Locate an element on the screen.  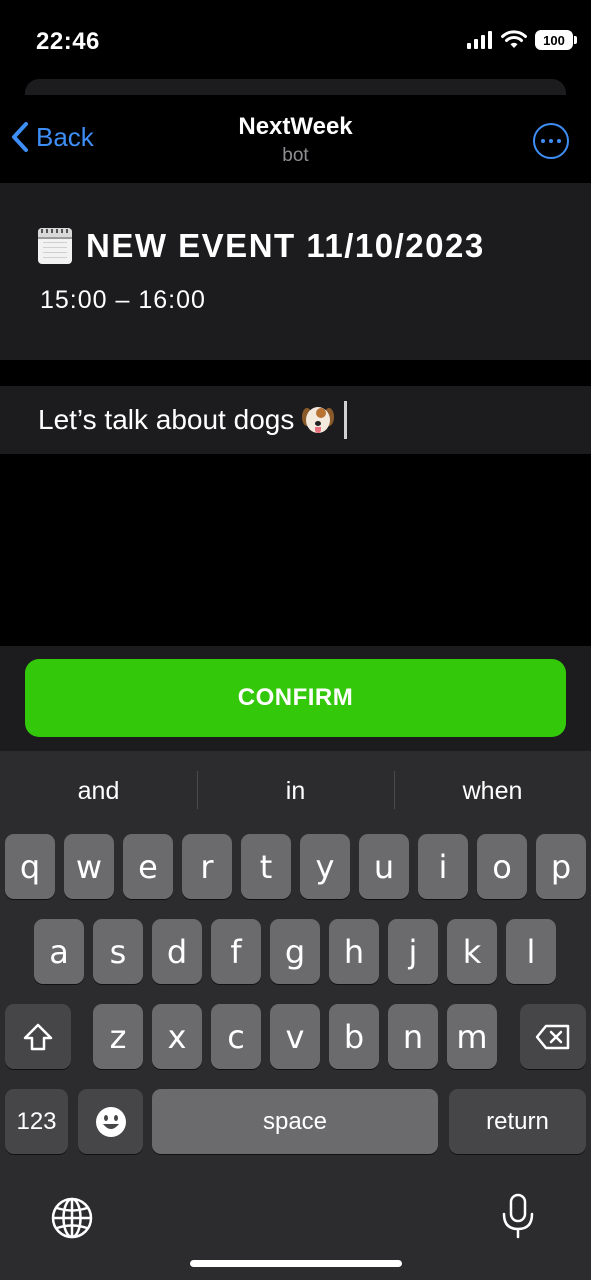
key-k: k is located at coordinates (472, 951).